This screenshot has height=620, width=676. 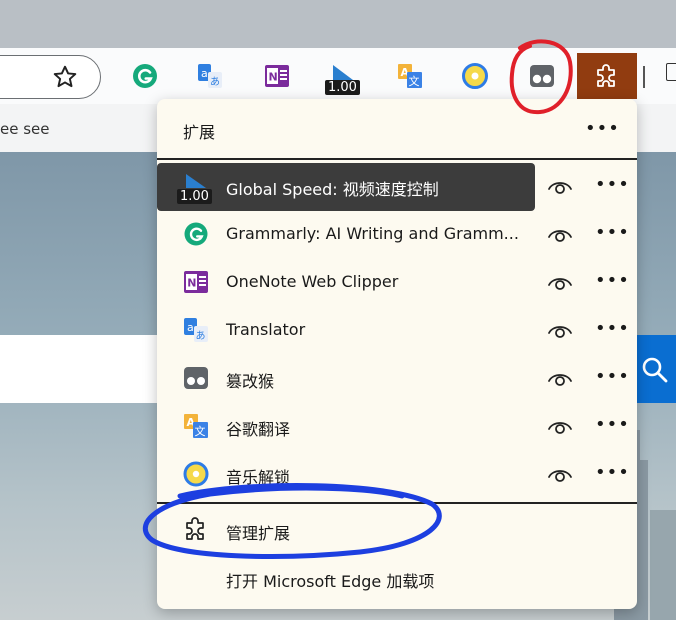 I want to click on grammarly-toolbar-icon, so click(x=145, y=76).